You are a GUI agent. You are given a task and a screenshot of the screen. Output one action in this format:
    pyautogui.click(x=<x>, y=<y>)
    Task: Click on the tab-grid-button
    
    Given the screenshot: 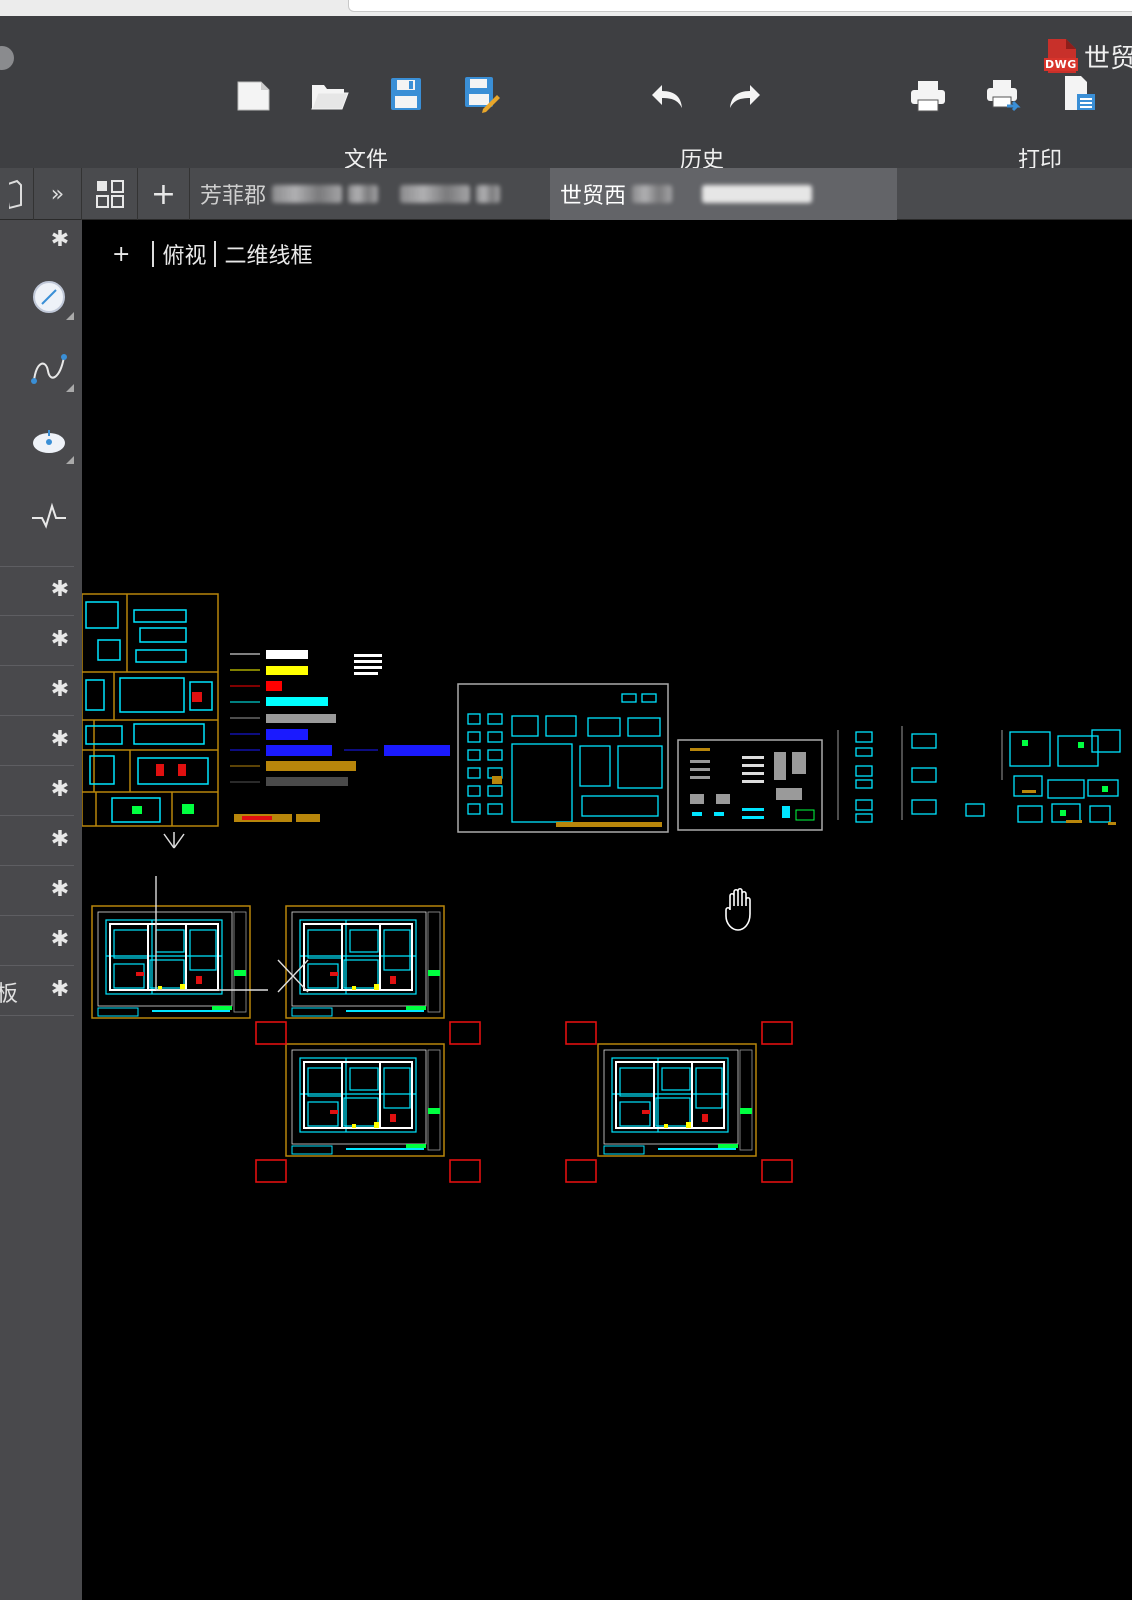 What is the action you would take?
    pyautogui.click(x=110, y=194)
    